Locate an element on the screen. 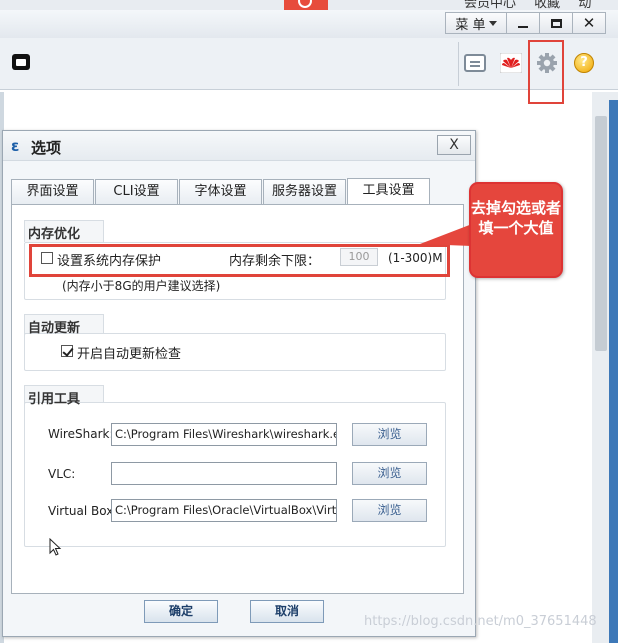 This screenshot has width=618, height=643. tab-interface: 界面设置 is located at coordinates (52, 191).